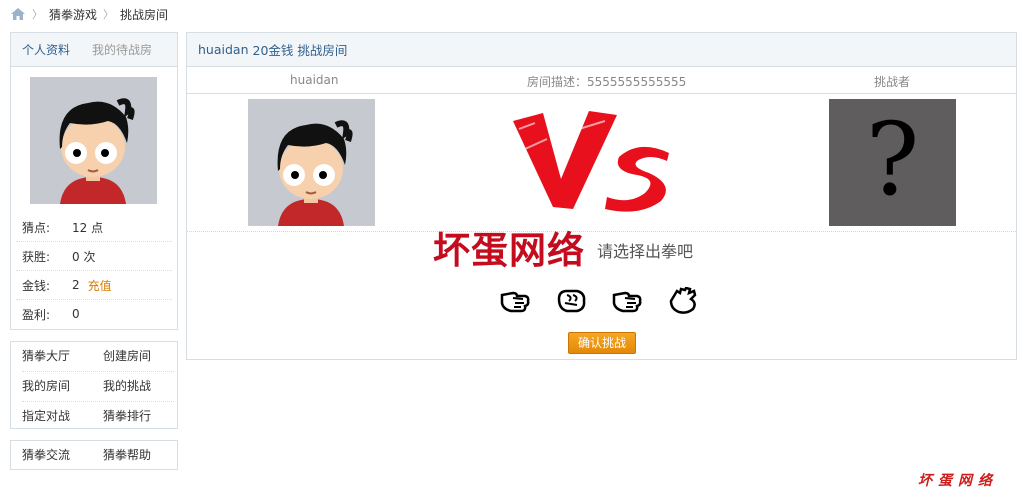 Image resolution: width=1029 pixels, height=504 pixels. What do you see at coordinates (143, 455) in the screenshot?
I see `nav-help: 猜拳帮助` at bounding box center [143, 455].